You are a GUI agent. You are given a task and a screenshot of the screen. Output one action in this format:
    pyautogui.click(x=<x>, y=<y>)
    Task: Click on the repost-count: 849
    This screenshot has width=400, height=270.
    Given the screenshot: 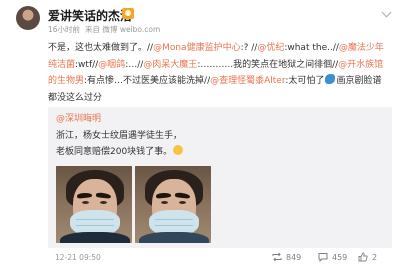 What is the action you would take?
    pyautogui.click(x=294, y=257)
    